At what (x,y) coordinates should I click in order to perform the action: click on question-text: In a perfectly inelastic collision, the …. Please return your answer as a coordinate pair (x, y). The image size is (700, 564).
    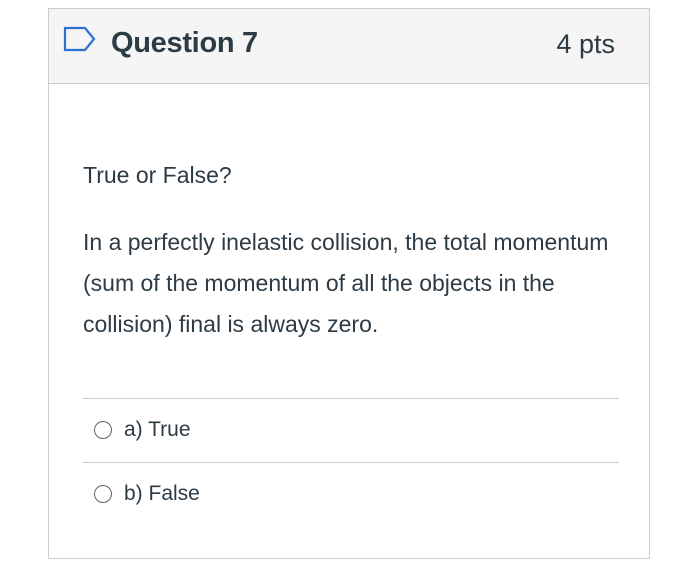
    Looking at the image, I should click on (346, 283).